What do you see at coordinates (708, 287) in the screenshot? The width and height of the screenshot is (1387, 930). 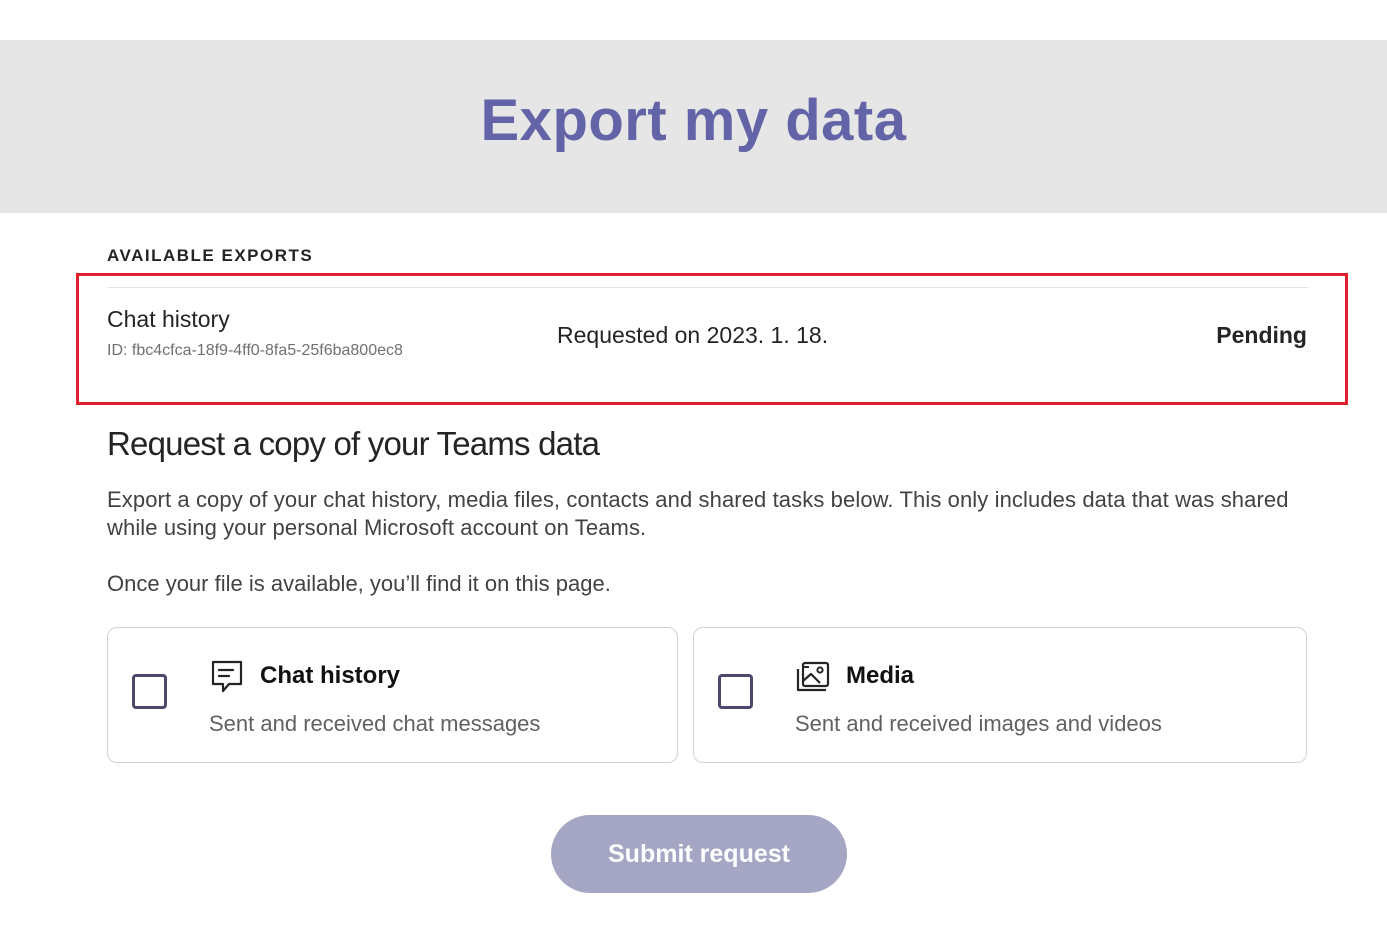 I see `divider` at bounding box center [708, 287].